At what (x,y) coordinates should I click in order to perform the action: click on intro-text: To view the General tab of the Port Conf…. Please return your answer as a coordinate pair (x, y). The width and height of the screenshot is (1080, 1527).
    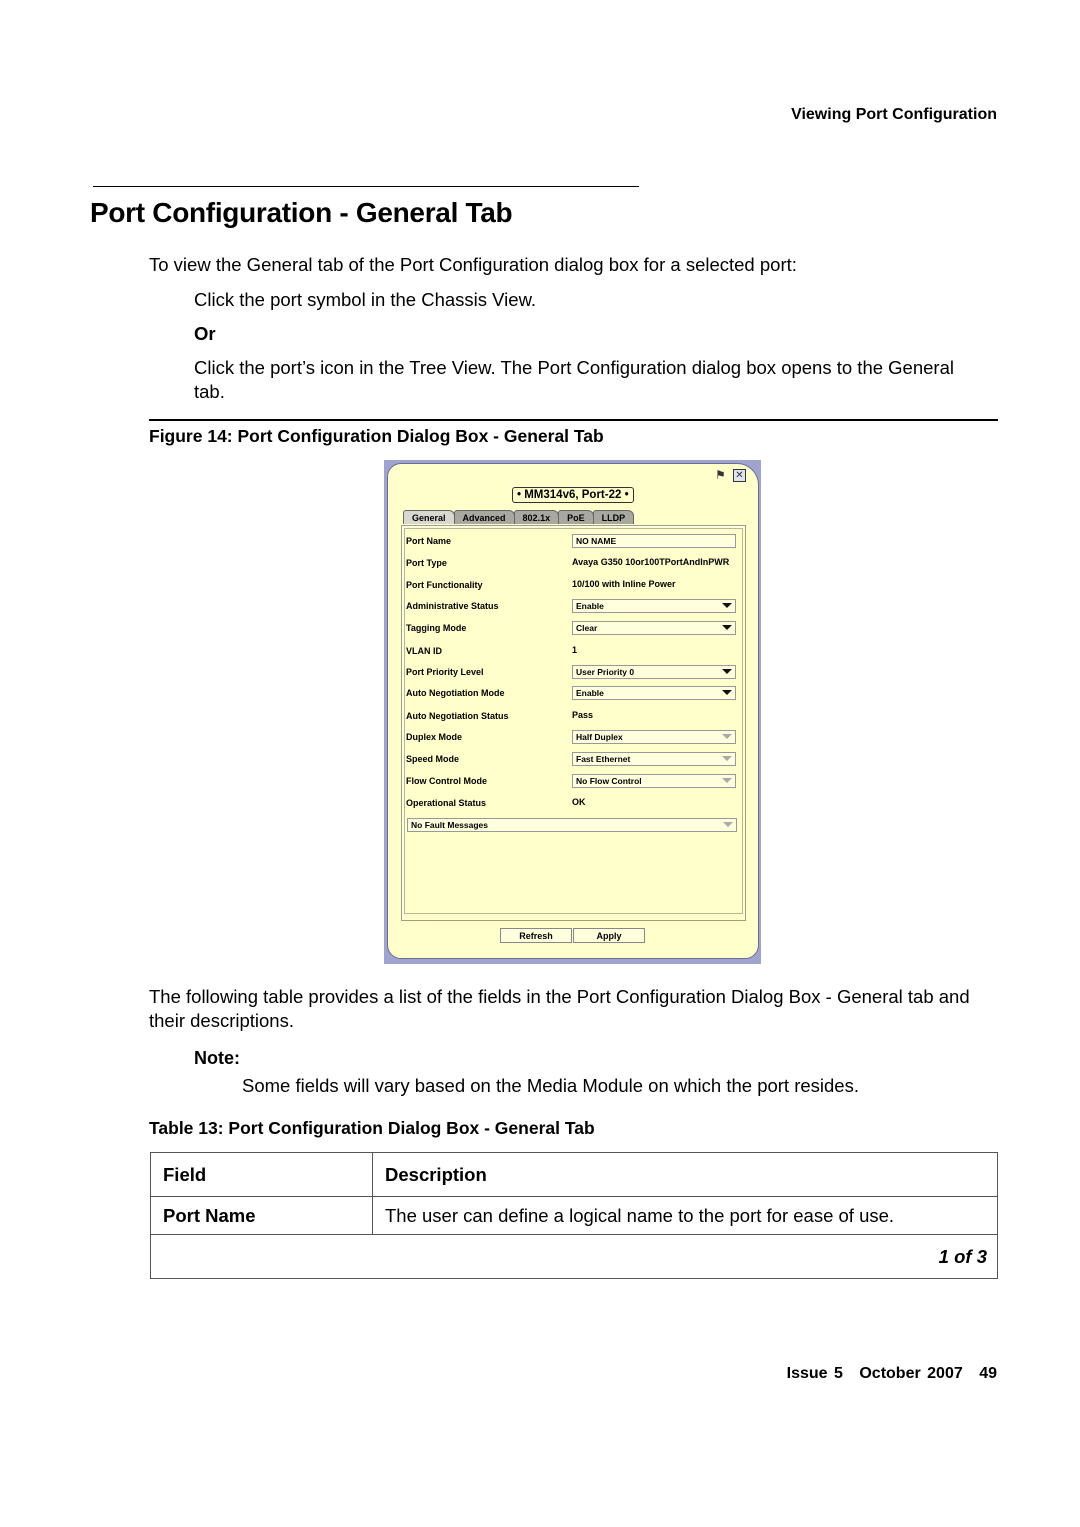
    Looking at the image, I should click on (473, 264).